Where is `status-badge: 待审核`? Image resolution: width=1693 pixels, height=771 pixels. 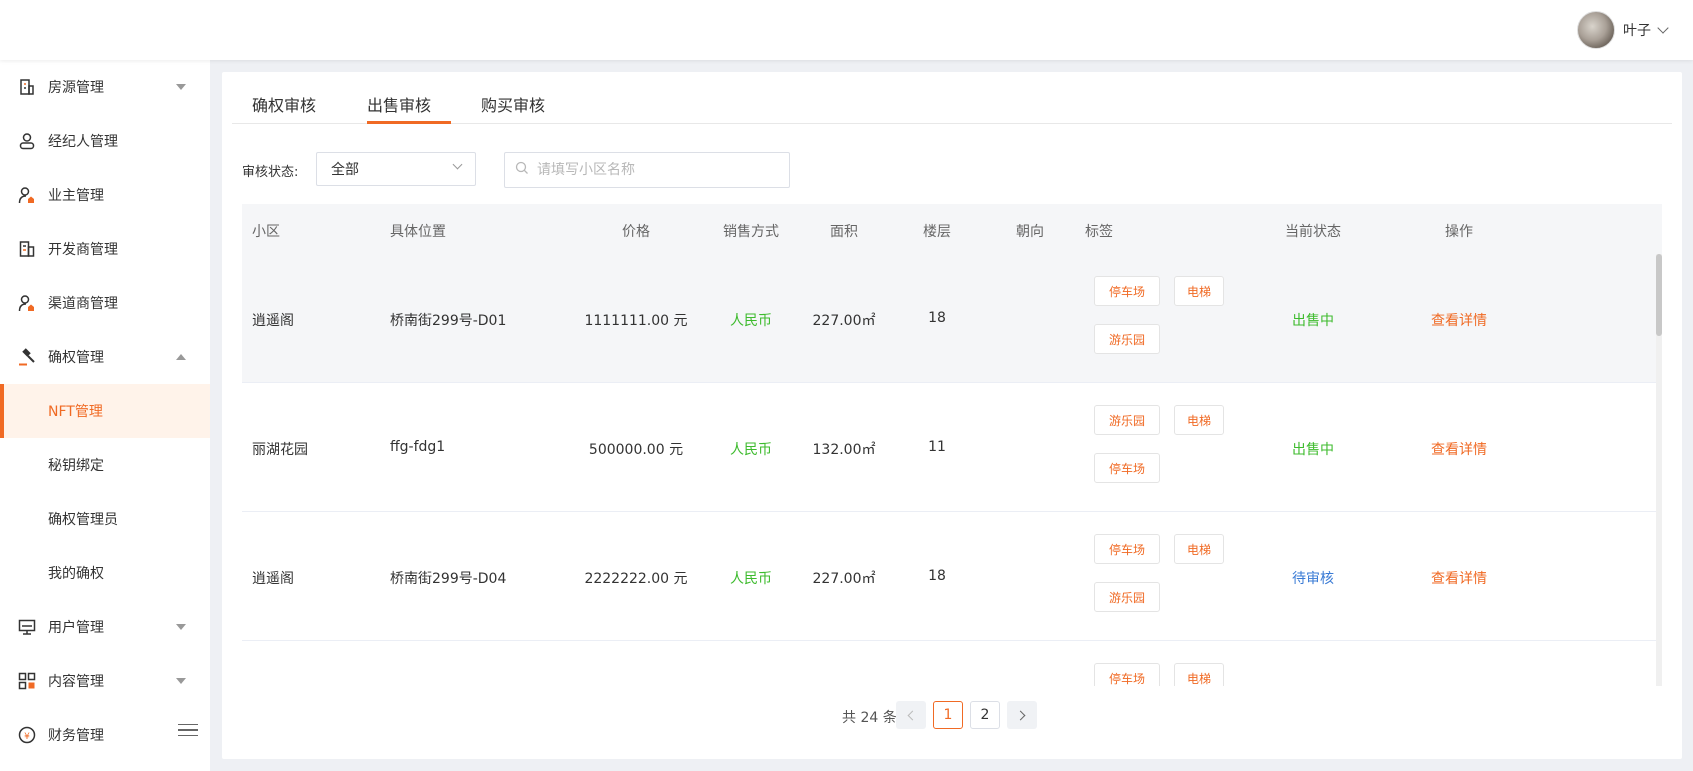 status-badge: 待审核 is located at coordinates (1313, 579).